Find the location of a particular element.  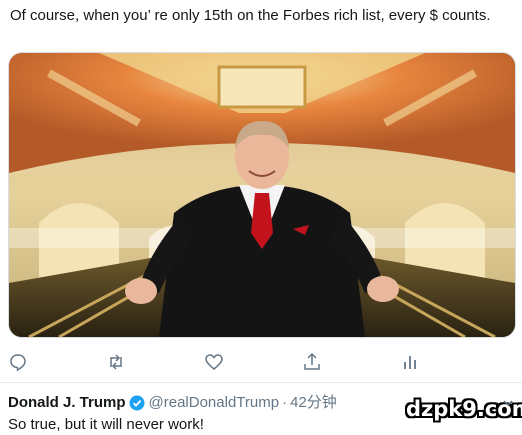

like-icon is located at coordinates (214, 362).